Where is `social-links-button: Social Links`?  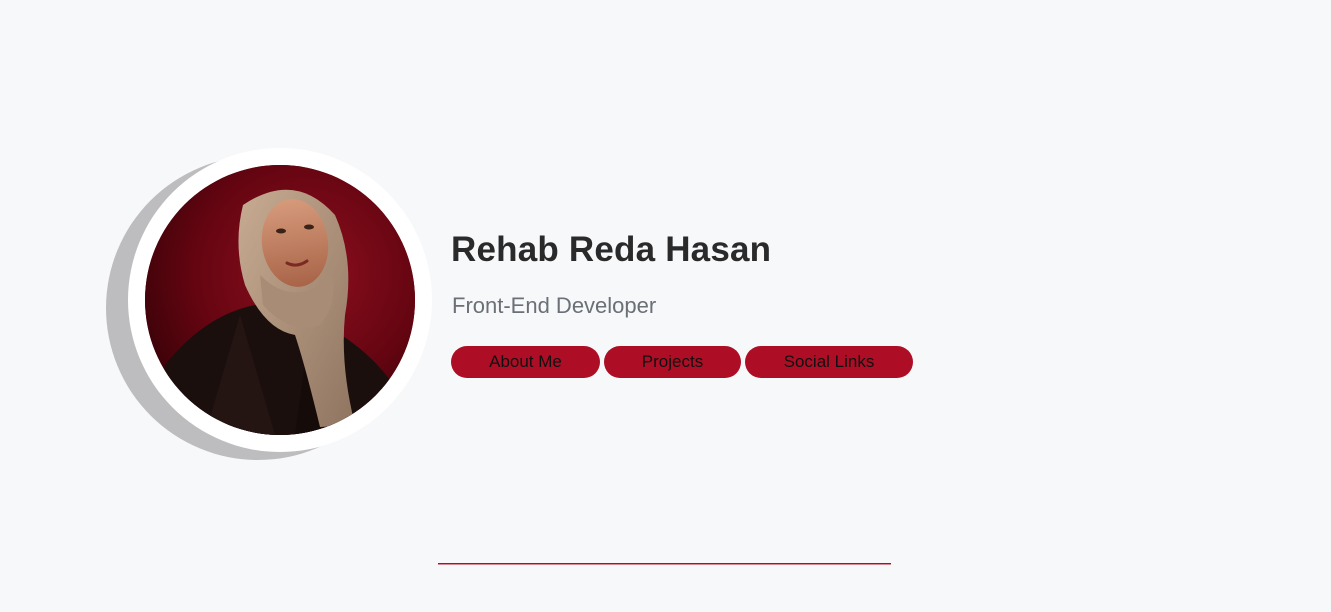 social-links-button: Social Links is located at coordinates (829, 362).